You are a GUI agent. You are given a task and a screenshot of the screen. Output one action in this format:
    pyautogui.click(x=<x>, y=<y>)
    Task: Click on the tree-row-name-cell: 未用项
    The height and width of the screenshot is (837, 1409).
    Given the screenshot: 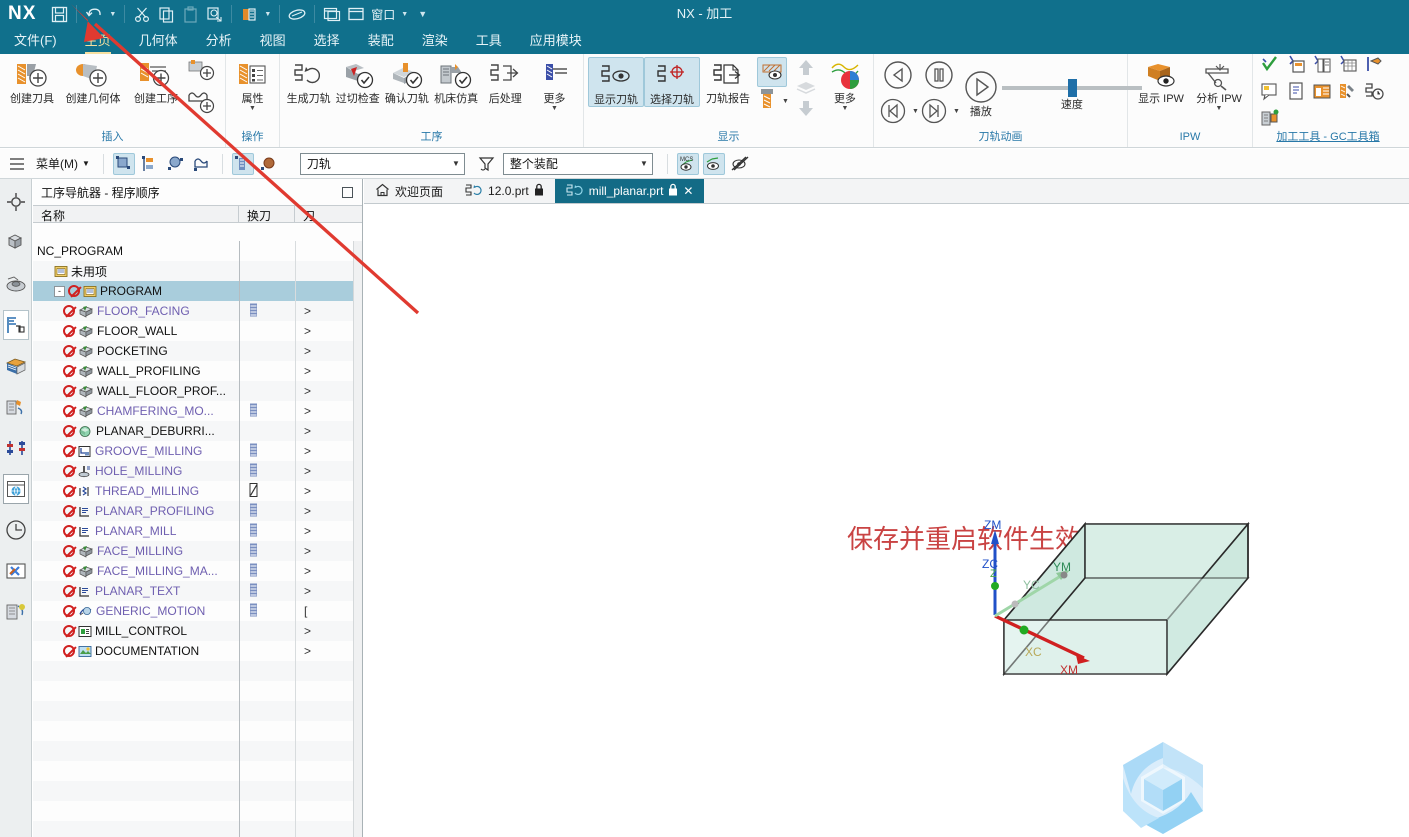 What is the action you would take?
    pyautogui.click(x=136, y=271)
    